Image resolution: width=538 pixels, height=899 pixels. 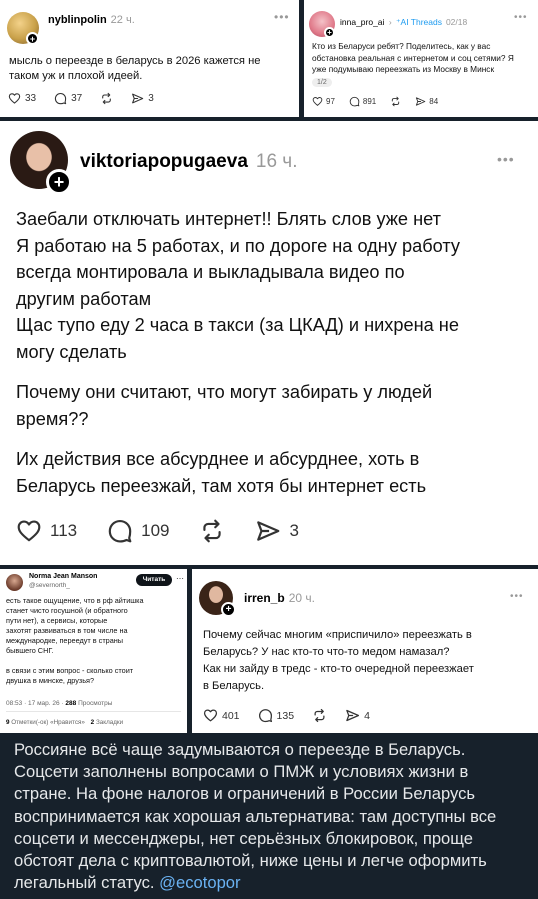 I want to click on text-line: есть такое ощущение, что в рф айтишка, so click(x=75, y=600).